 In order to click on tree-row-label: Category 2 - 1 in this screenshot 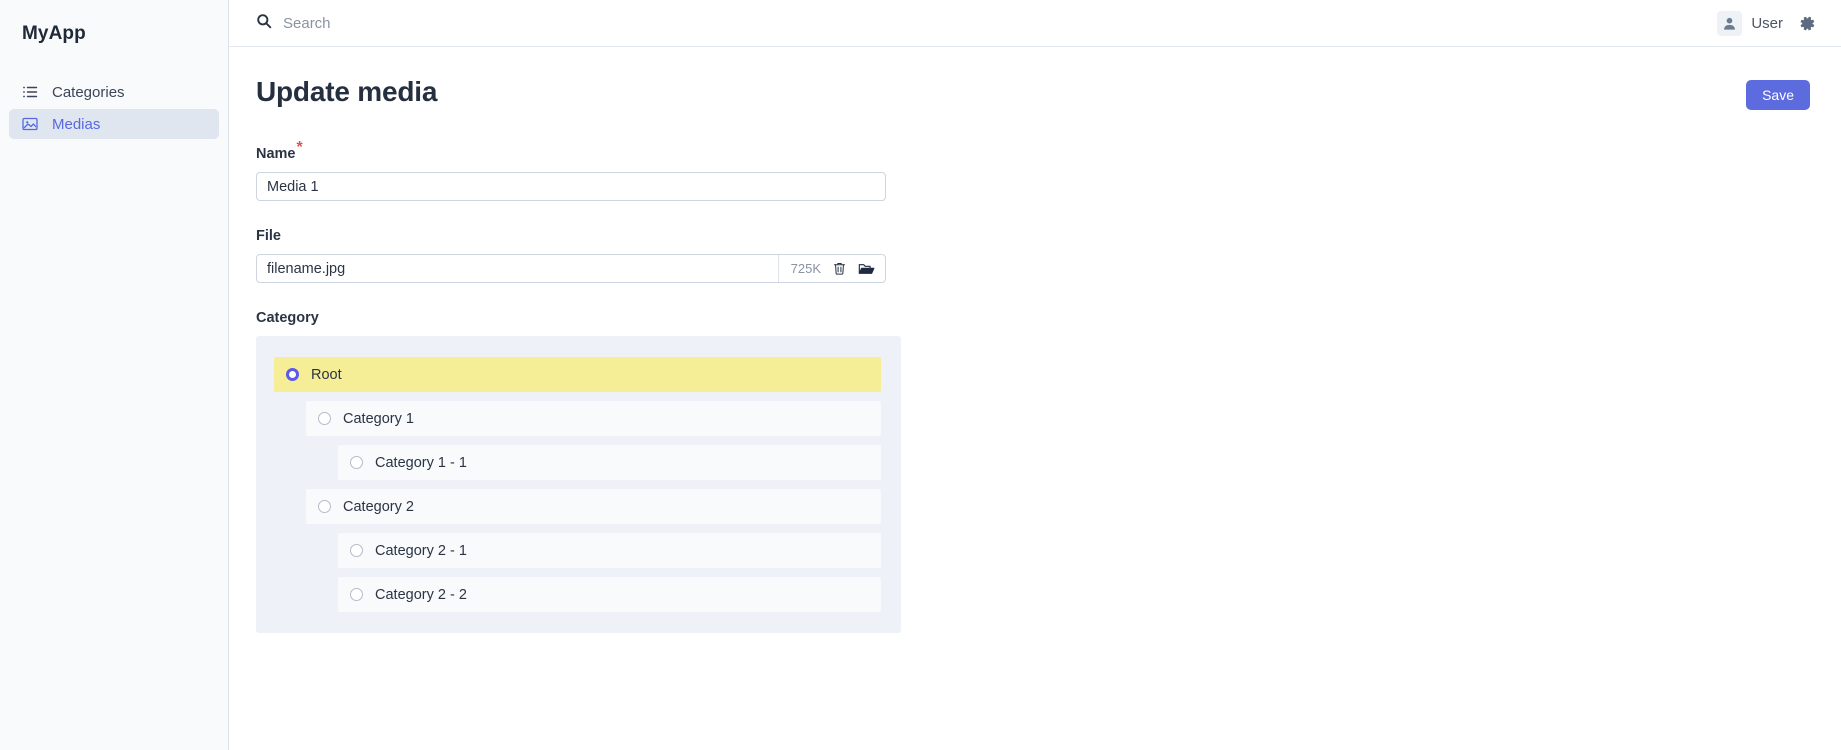, I will do `click(421, 550)`.